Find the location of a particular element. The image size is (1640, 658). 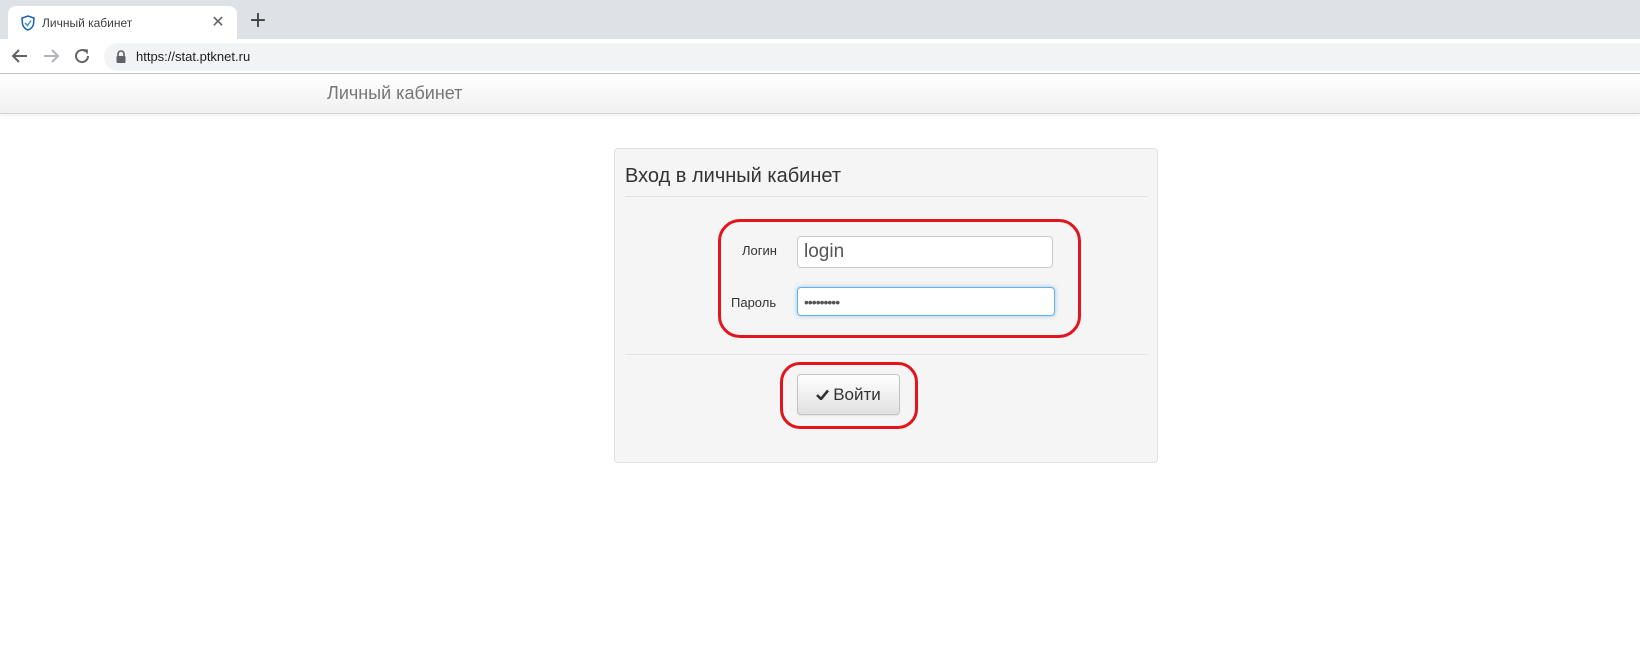

tab-close-icon: ✕ is located at coordinates (218, 22).